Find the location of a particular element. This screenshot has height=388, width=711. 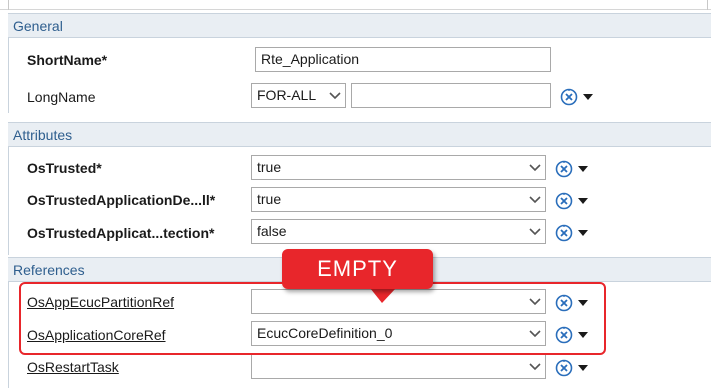

restart-task-select is located at coordinates (398, 366).